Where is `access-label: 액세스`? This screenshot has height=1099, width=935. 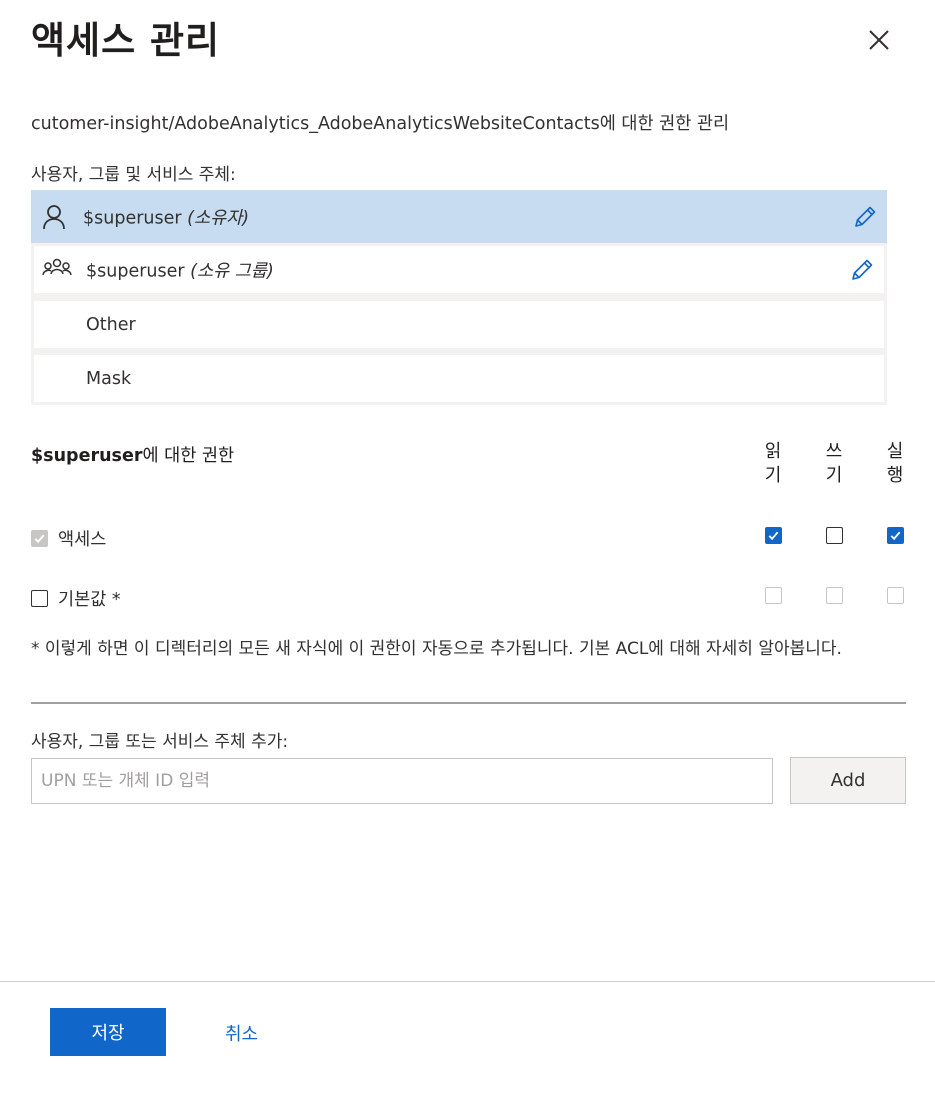 access-label: 액세스 is located at coordinates (82, 540).